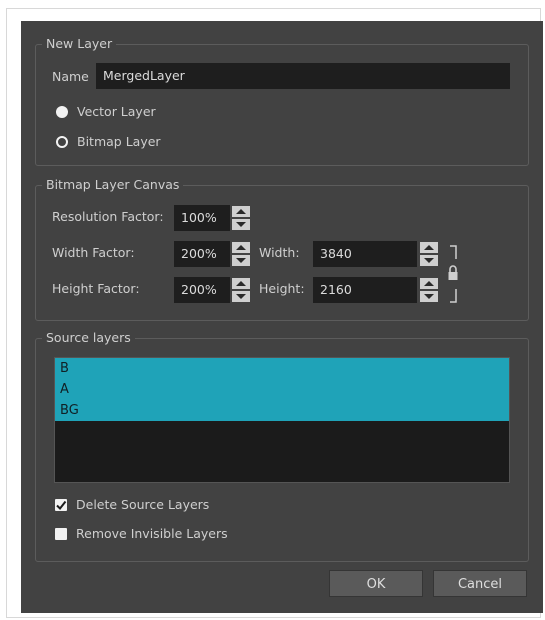 Image resolution: width=545 pixels, height=620 pixels. What do you see at coordinates (282, 410) in the screenshot?
I see `list-item: BG` at bounding box center [282, 410].